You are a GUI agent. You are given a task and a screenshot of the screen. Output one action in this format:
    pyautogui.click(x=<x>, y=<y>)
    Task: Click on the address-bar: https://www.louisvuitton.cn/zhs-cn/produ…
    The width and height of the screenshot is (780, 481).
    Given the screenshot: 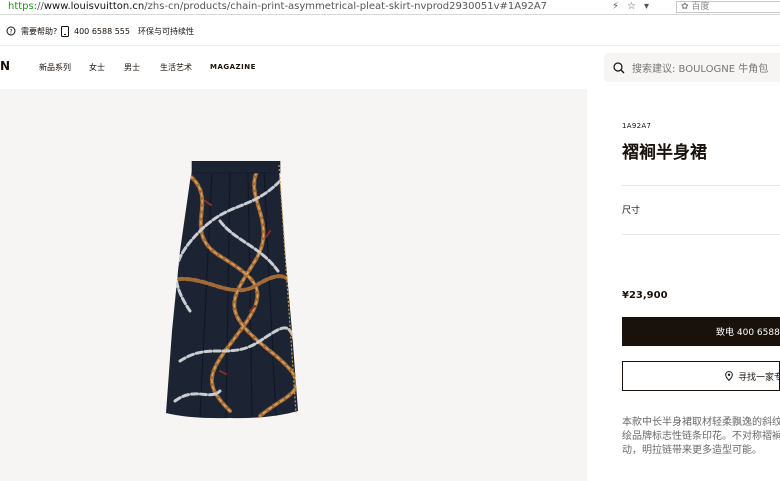 What is the action you would take?
    pyautogui.click(x=277, y=7)
    